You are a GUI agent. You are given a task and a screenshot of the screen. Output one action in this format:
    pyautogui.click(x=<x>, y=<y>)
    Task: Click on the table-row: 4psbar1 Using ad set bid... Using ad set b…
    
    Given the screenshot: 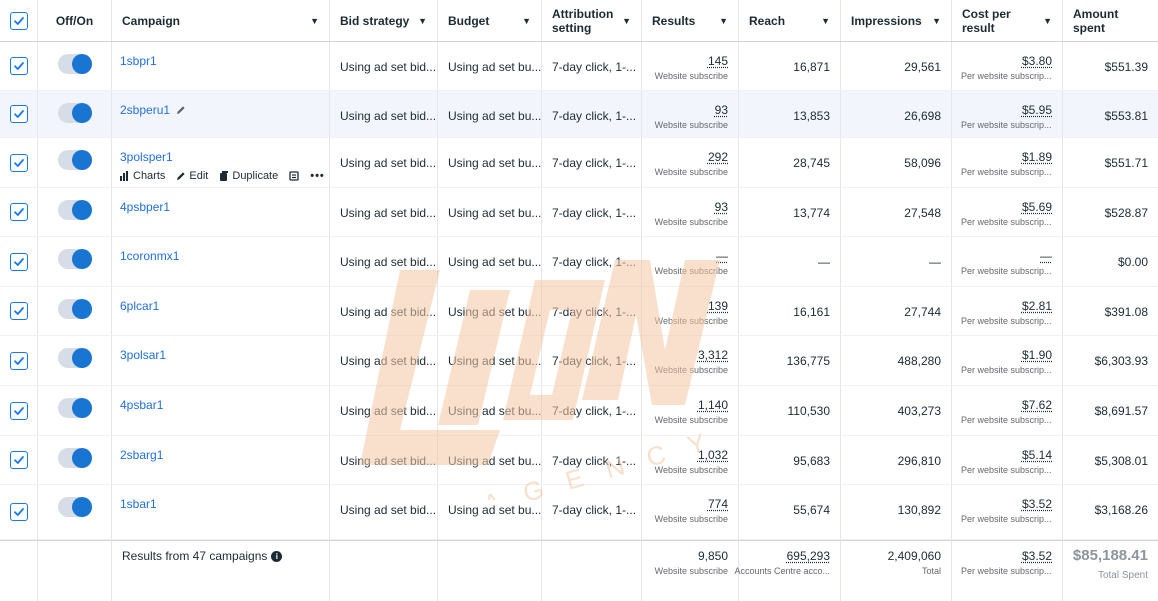 What is the action you would take?
    pyautogui.click(x=579, y=411)
    